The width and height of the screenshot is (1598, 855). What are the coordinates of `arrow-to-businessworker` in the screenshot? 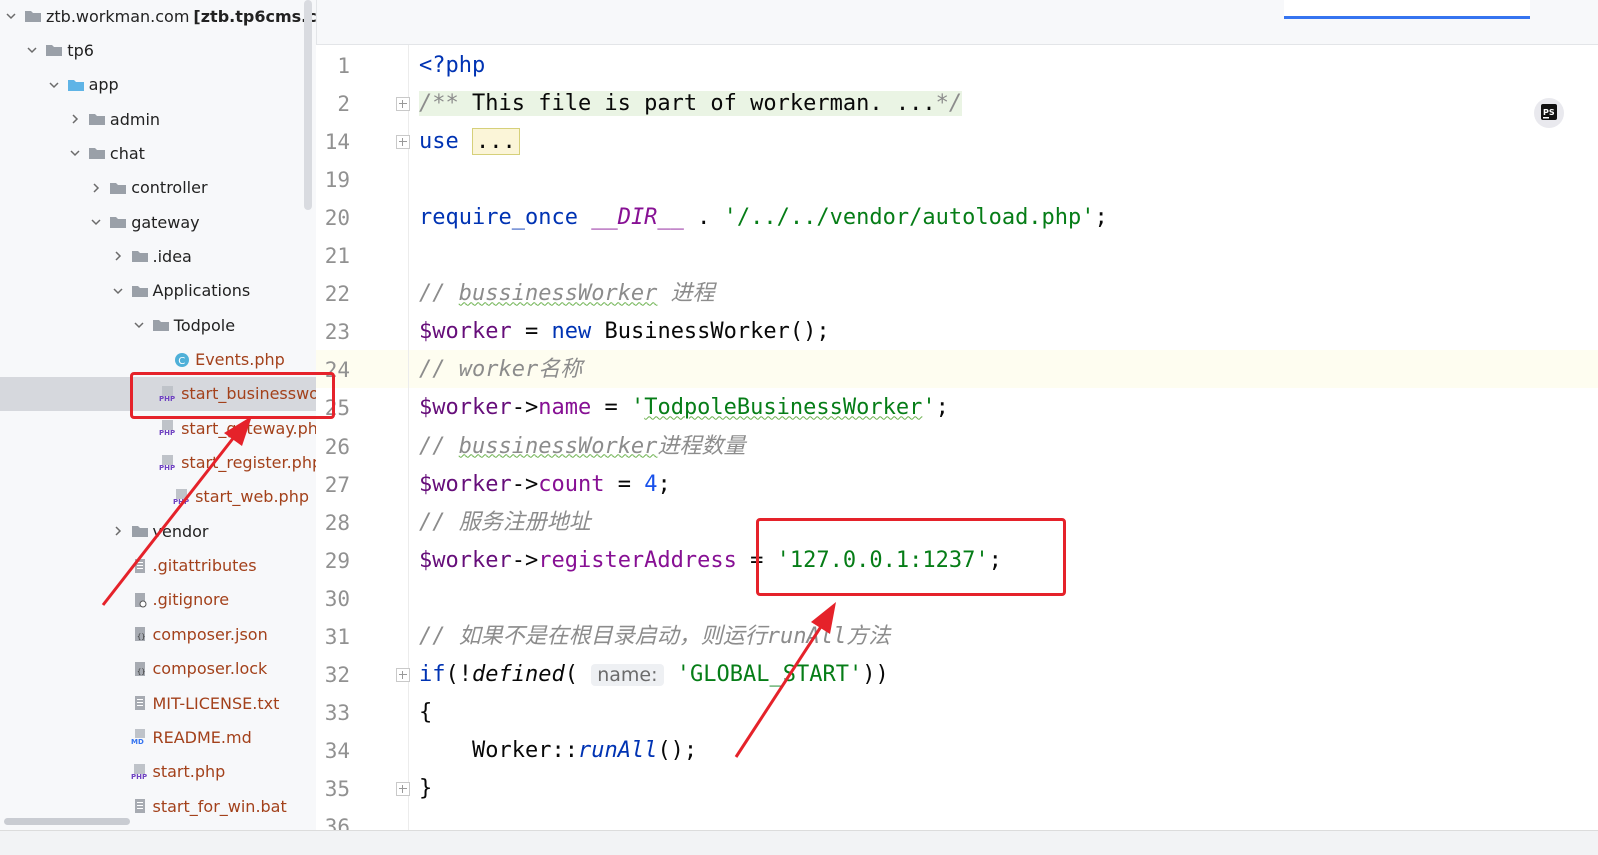 It's located at (176, 511).